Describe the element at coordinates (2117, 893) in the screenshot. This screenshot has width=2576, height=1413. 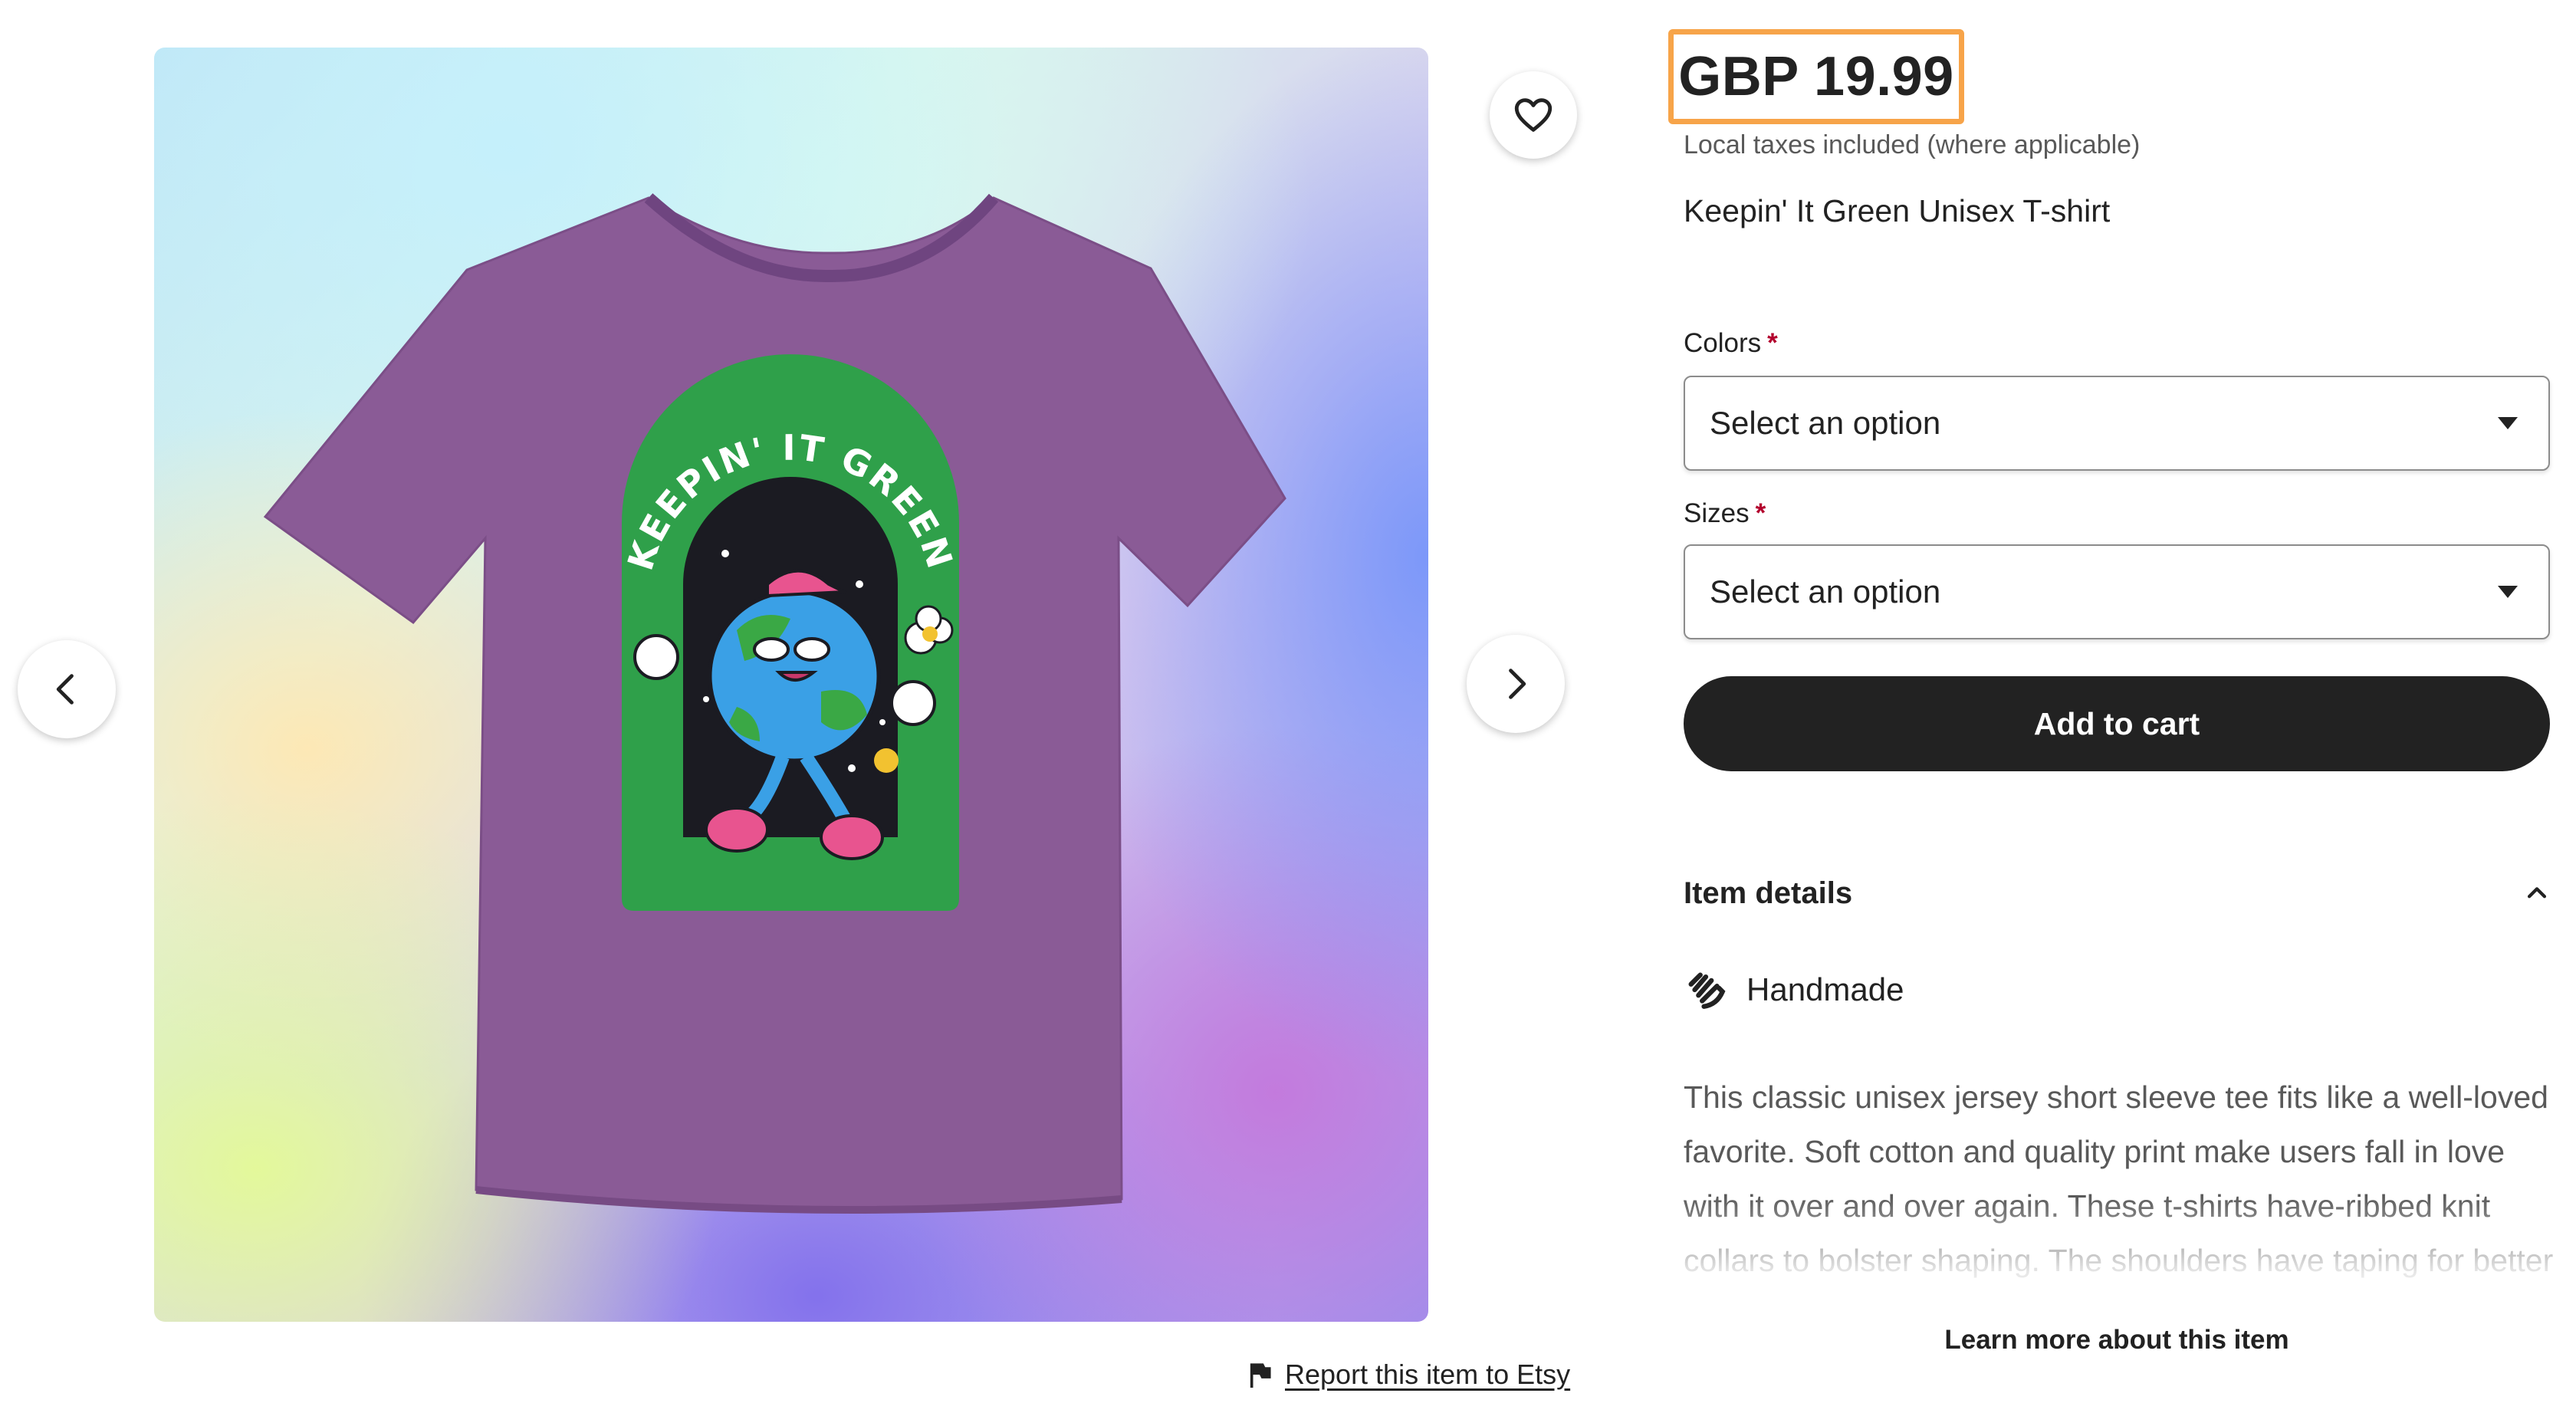
I see `item-details-toggle: Item details` at that location.